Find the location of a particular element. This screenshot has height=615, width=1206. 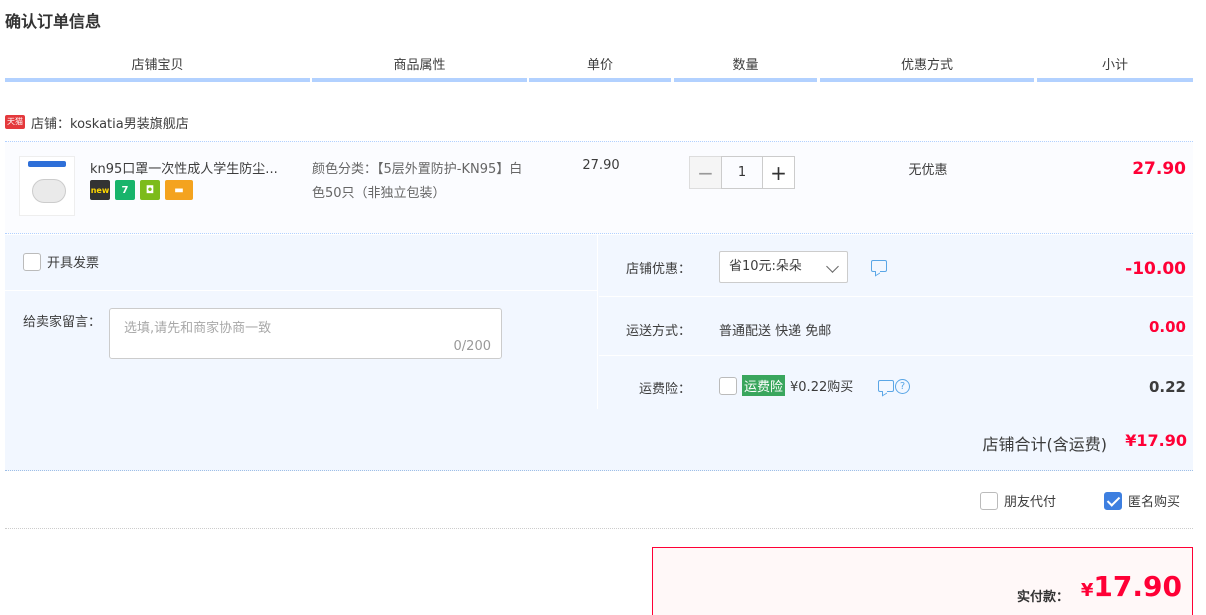

quantity-stepper: − 1 + is located at coordinates (742, 172).